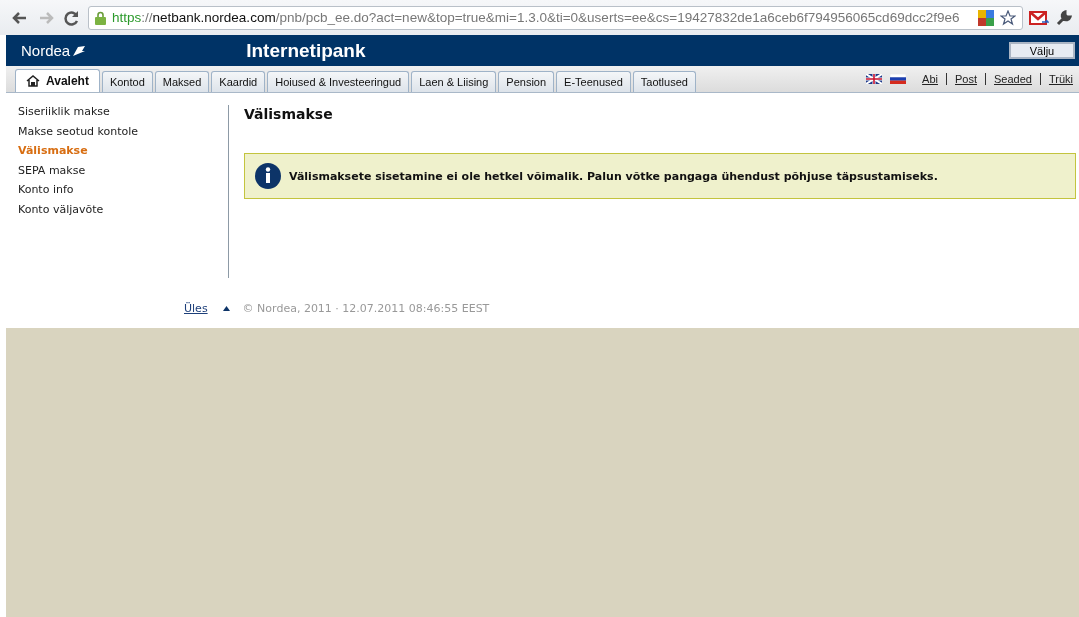 The width and height of the screenshot is (1079, 617). I want to click on nav-tab: Kaardid, so click(238, 81).